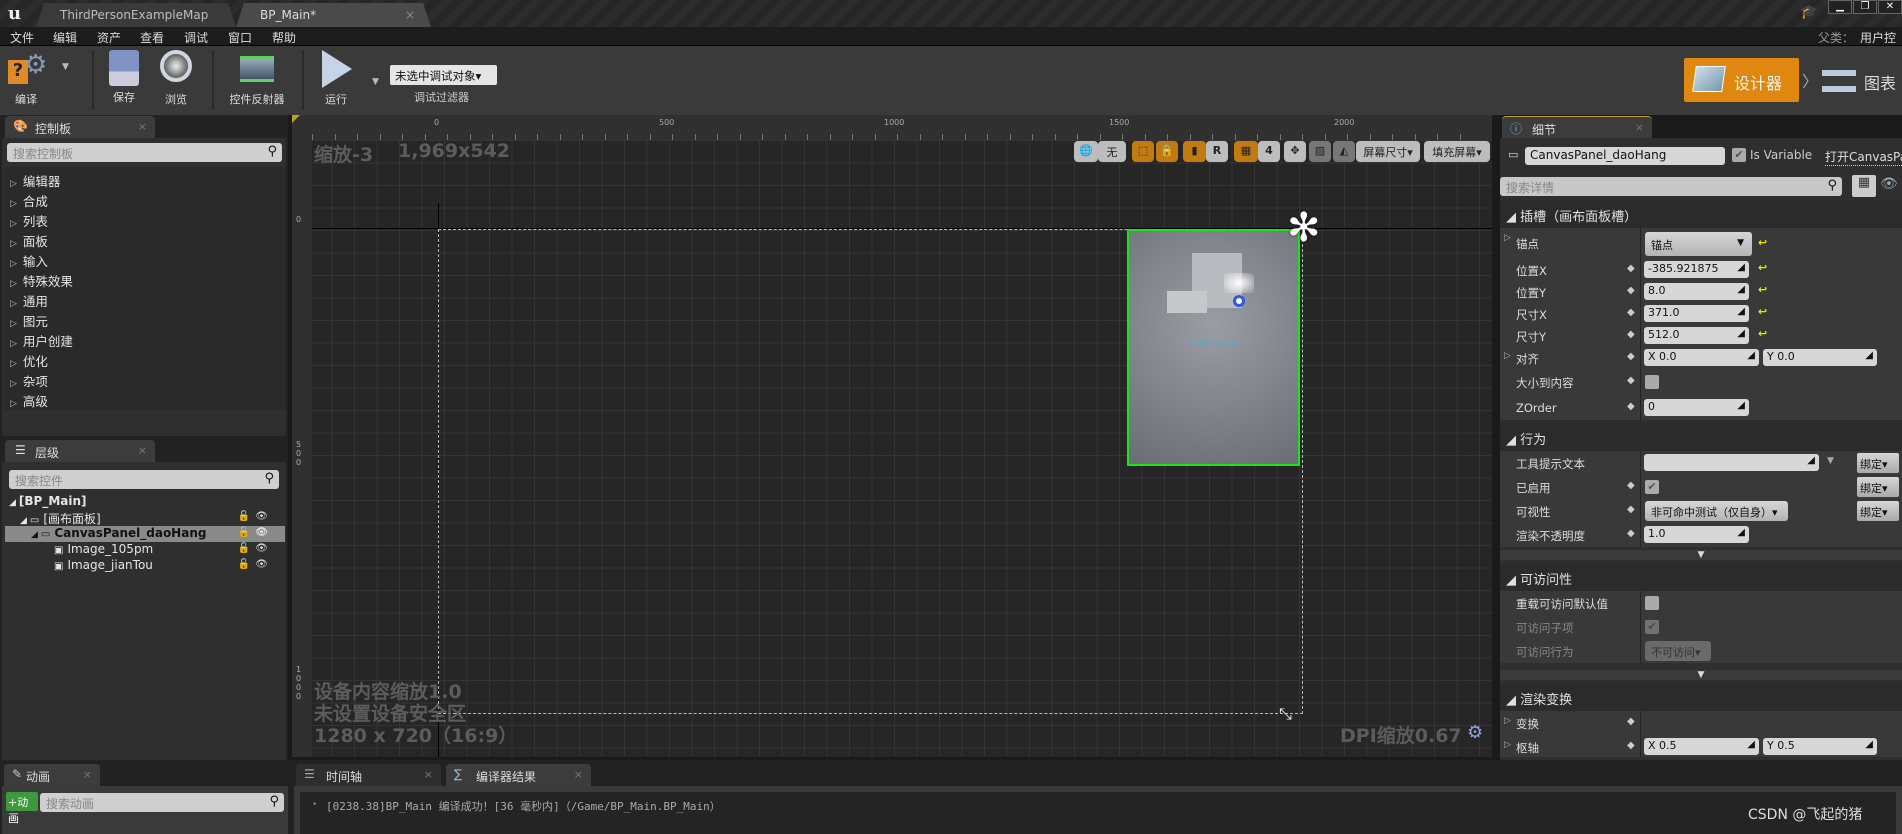  I want to click on background-icon: ▨, so click(1320, 151).